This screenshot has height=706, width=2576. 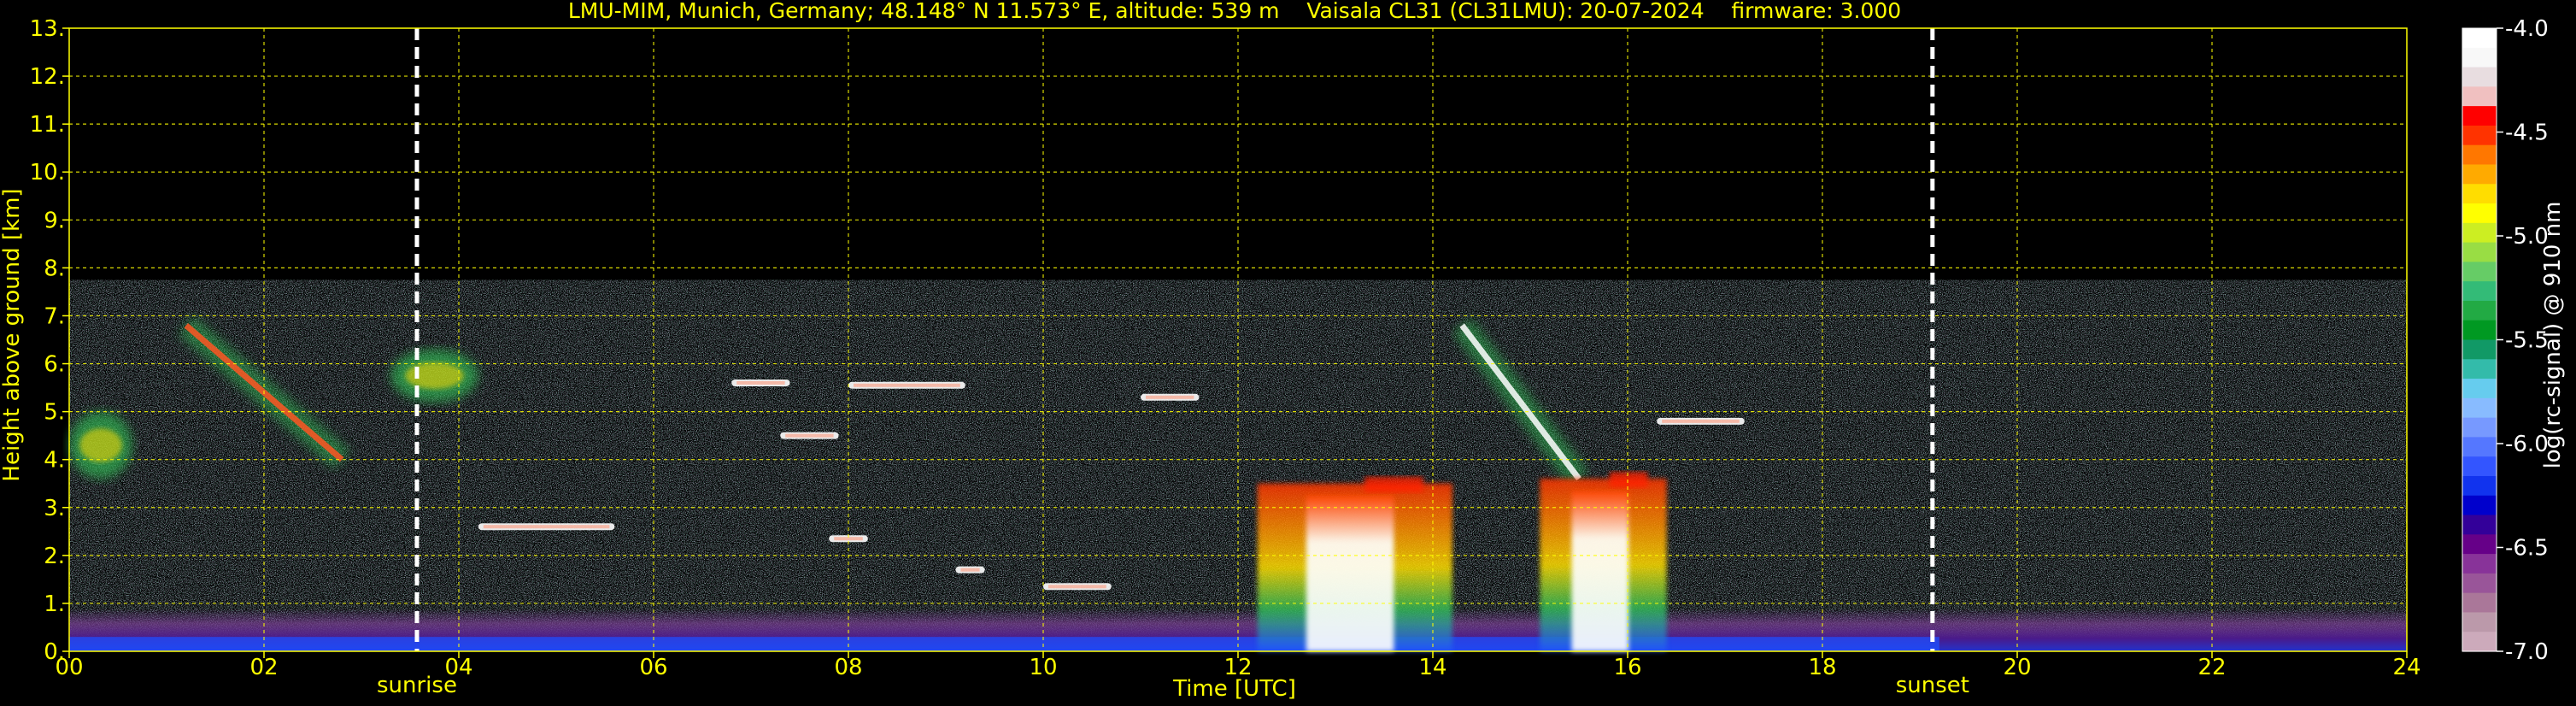 I want to click on x-tick-label: 08, so click(x=848, y=667).